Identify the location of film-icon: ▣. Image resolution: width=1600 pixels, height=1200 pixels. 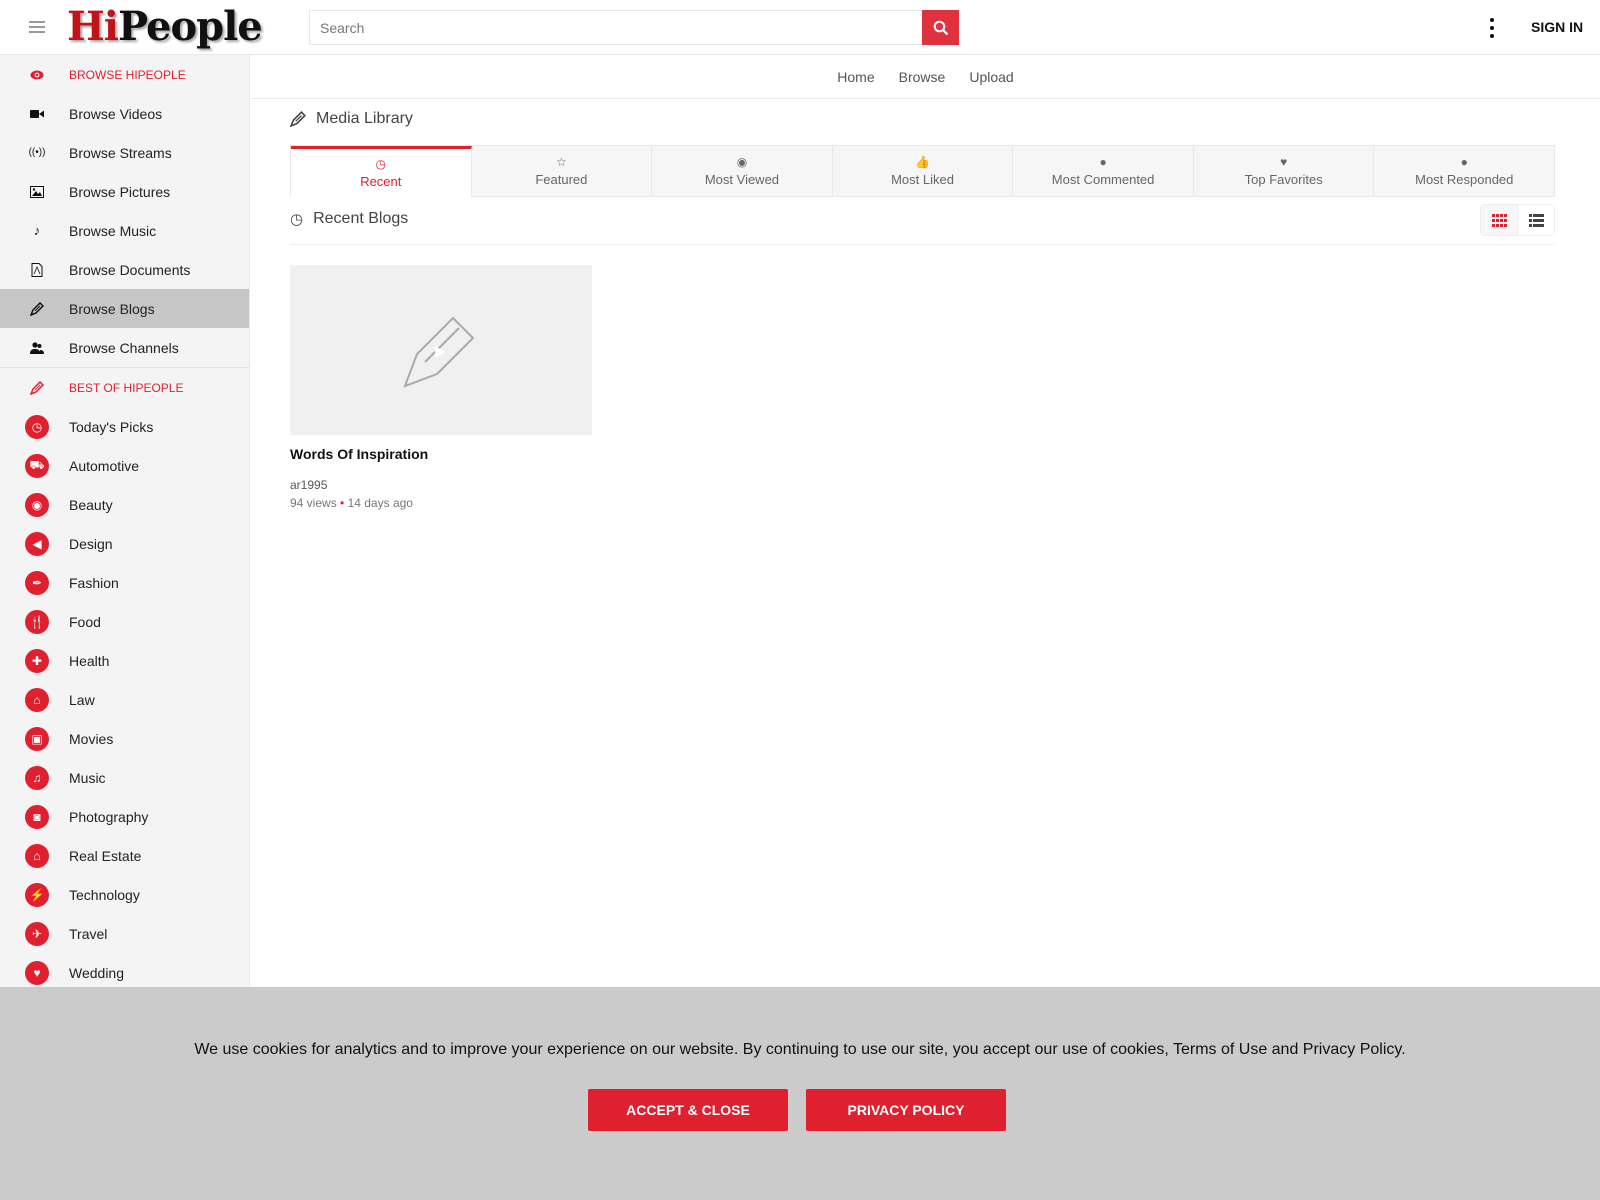
(37, 738).